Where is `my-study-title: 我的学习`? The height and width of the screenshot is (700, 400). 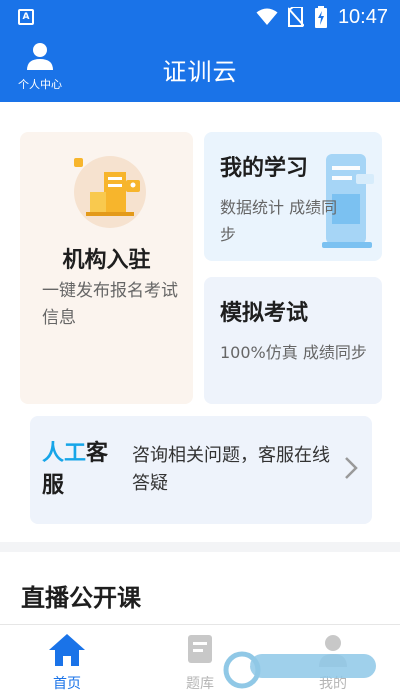
my-study-title: 我的学习 is located at coordinates (264, 168).